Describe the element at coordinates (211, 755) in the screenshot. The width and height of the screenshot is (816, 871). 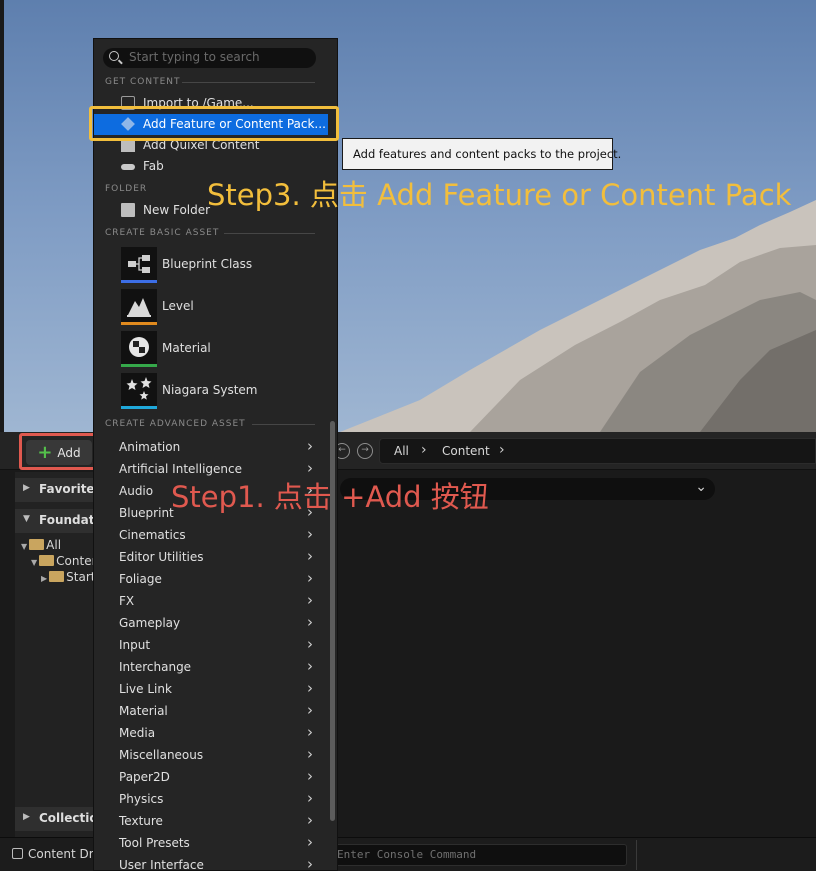
I see `menu-item-advanced: Miscellaneous ›` at that location.